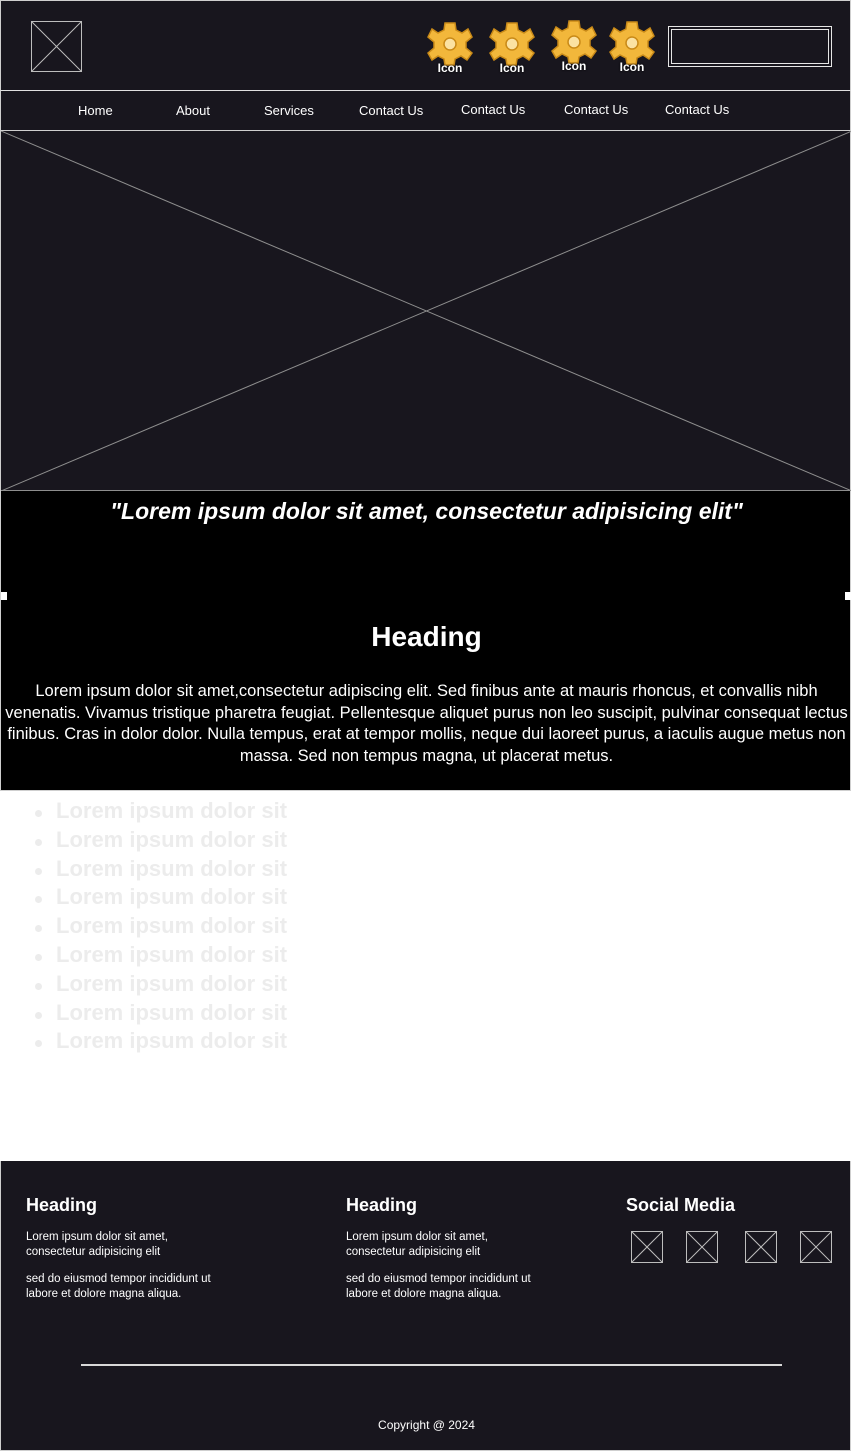 The height and width of the screenshot is (1451, 851). What do you see at coordinates (697, 109) in the screenshot?
I see `nav-item-contact-us-4: Contact Us` at bounding box center [697, 109].